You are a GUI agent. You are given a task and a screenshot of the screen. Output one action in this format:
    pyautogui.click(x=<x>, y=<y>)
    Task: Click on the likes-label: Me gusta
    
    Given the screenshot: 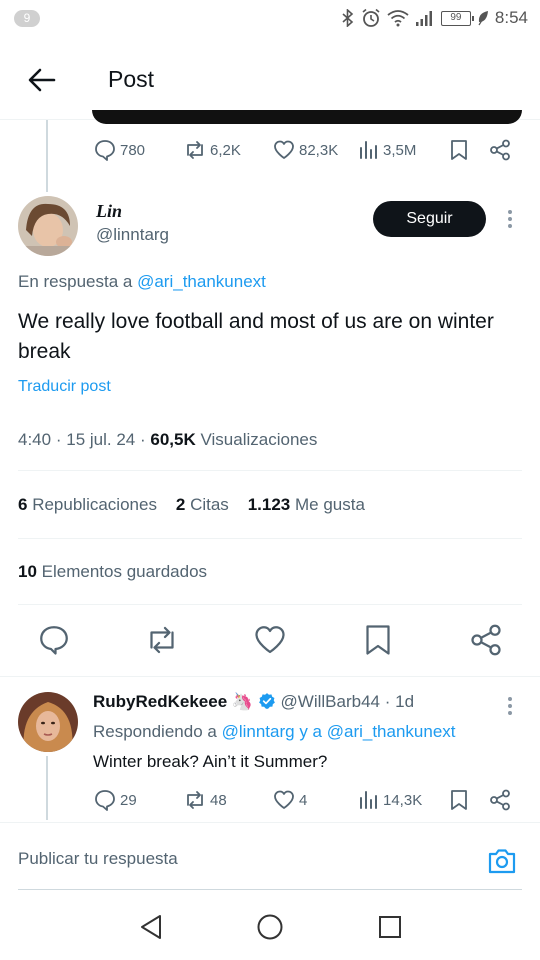 What is the action you would take?
    pyautogui.click(x=329, y=504)
    